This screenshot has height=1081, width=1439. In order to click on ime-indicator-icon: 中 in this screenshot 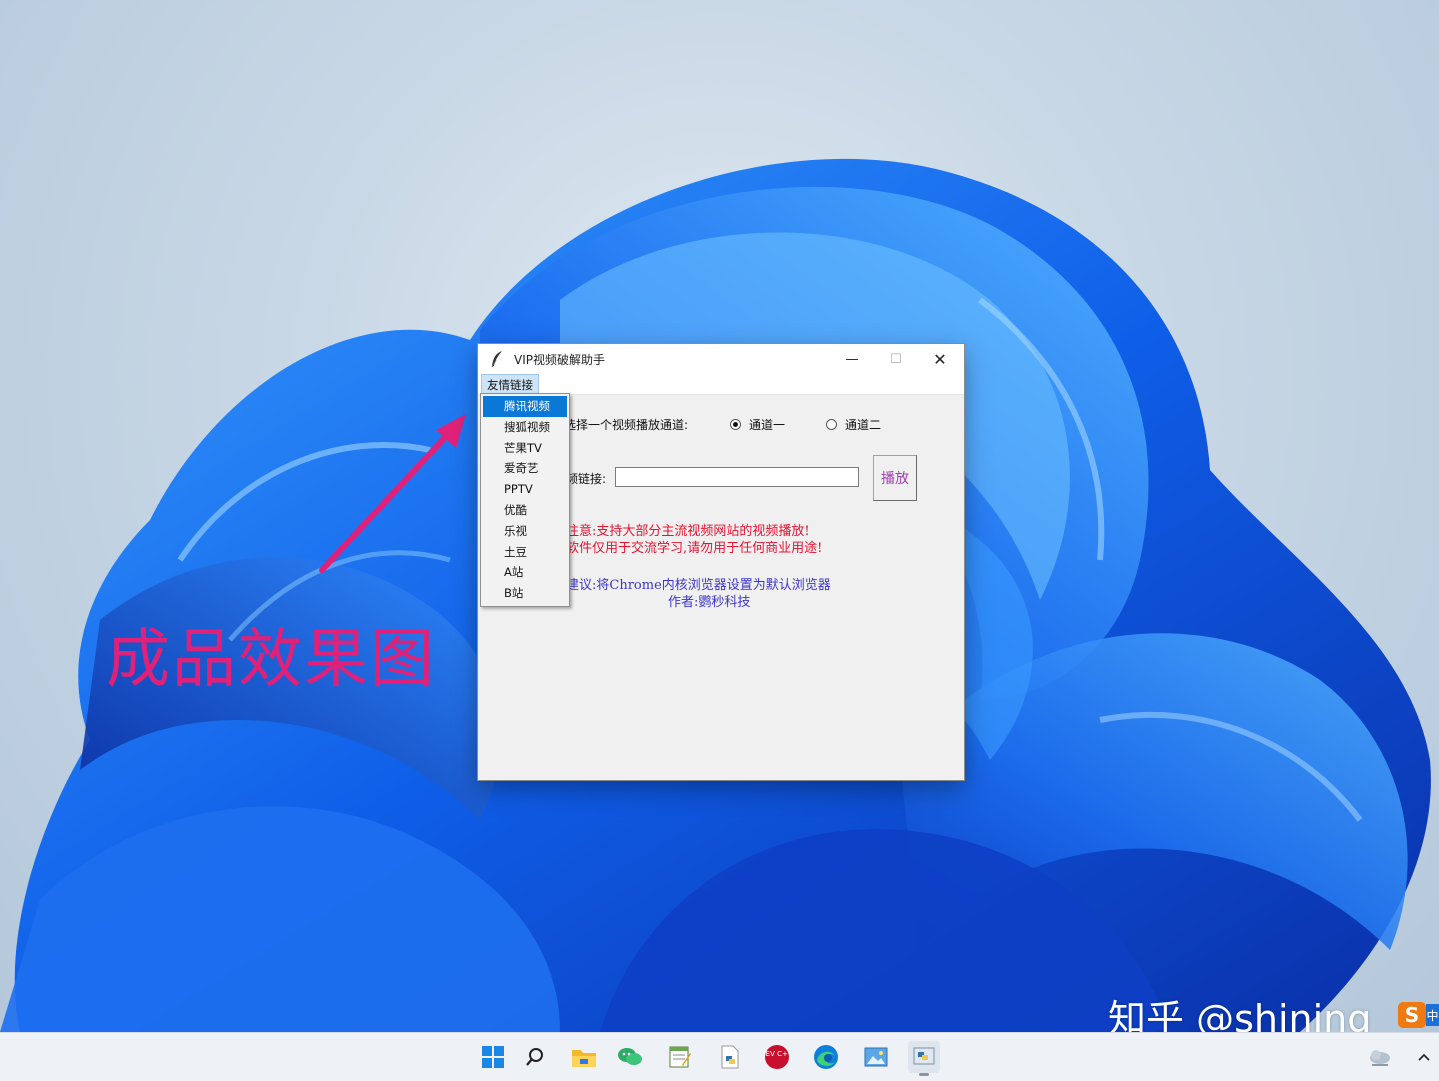, I will do `click(1432, 1015)`.